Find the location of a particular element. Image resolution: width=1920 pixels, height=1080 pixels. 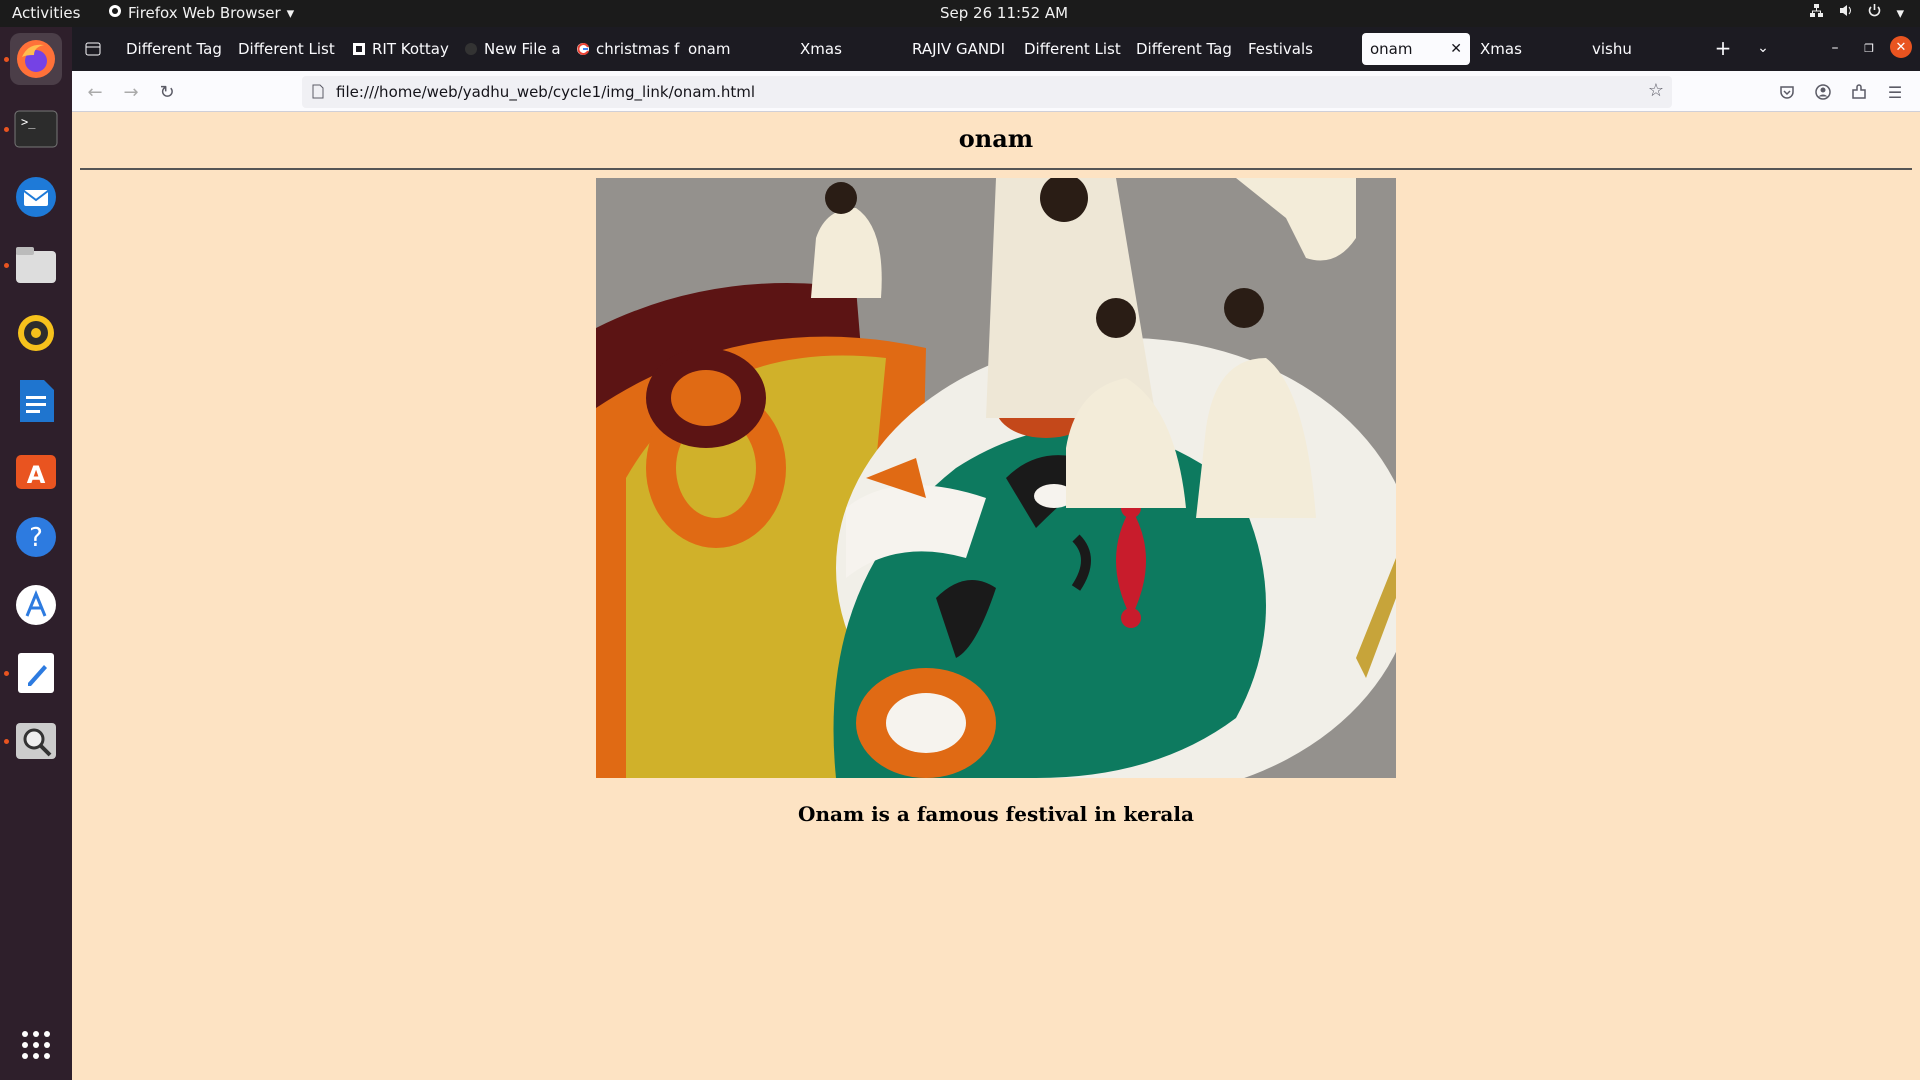

restore-icon: ❐ is located at coordinates (1869, 48).